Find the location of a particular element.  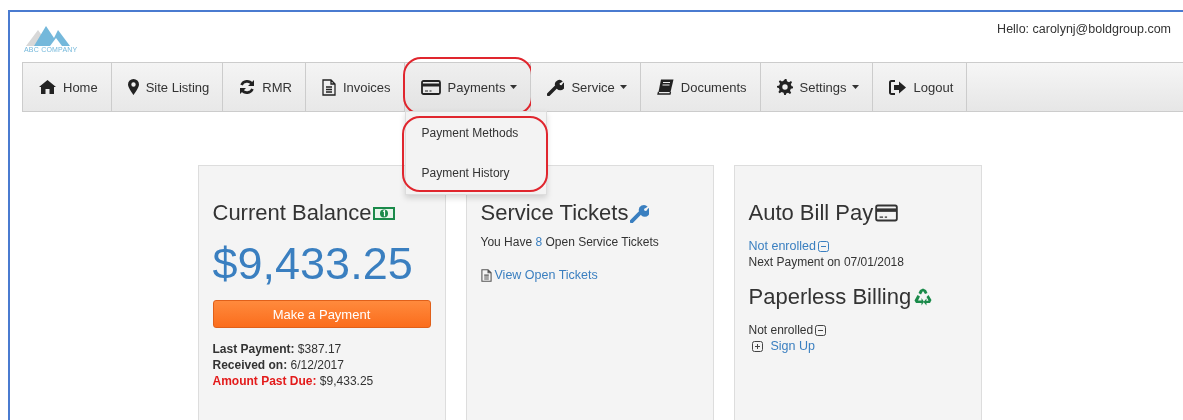

greeting-text: Hello: carolynj@boldgroup.com is located at coordinates (1084, 29).